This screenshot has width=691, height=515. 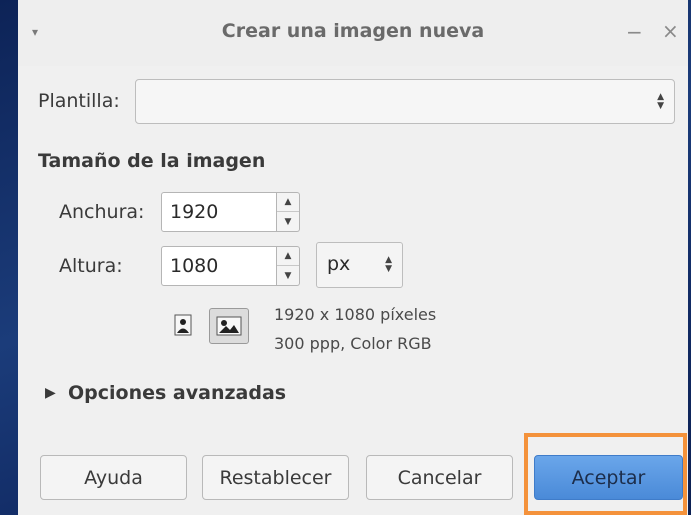 What do you see at coordinates (355, 314) in the screenshot?
I see `image-dimensions-info: 1920 x 1080 píxeles` at bounding box center [355, 314].